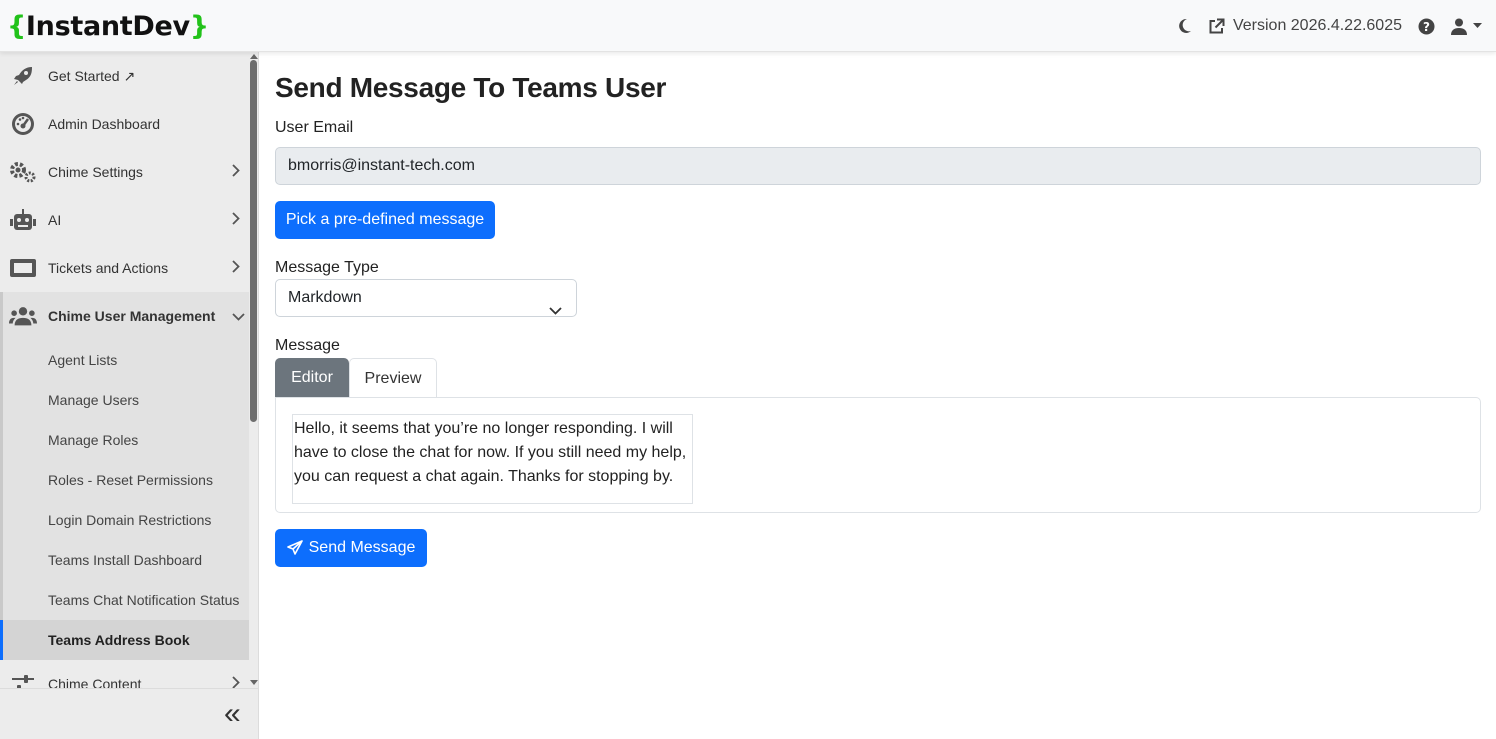 The width and height of the screenshot is (1496, 739). Describe the element at coordinates (748, 26) in the screenshot. I see `top-navbar: {InstantDev} Version 2026.4.22.6025 ?` at that location.